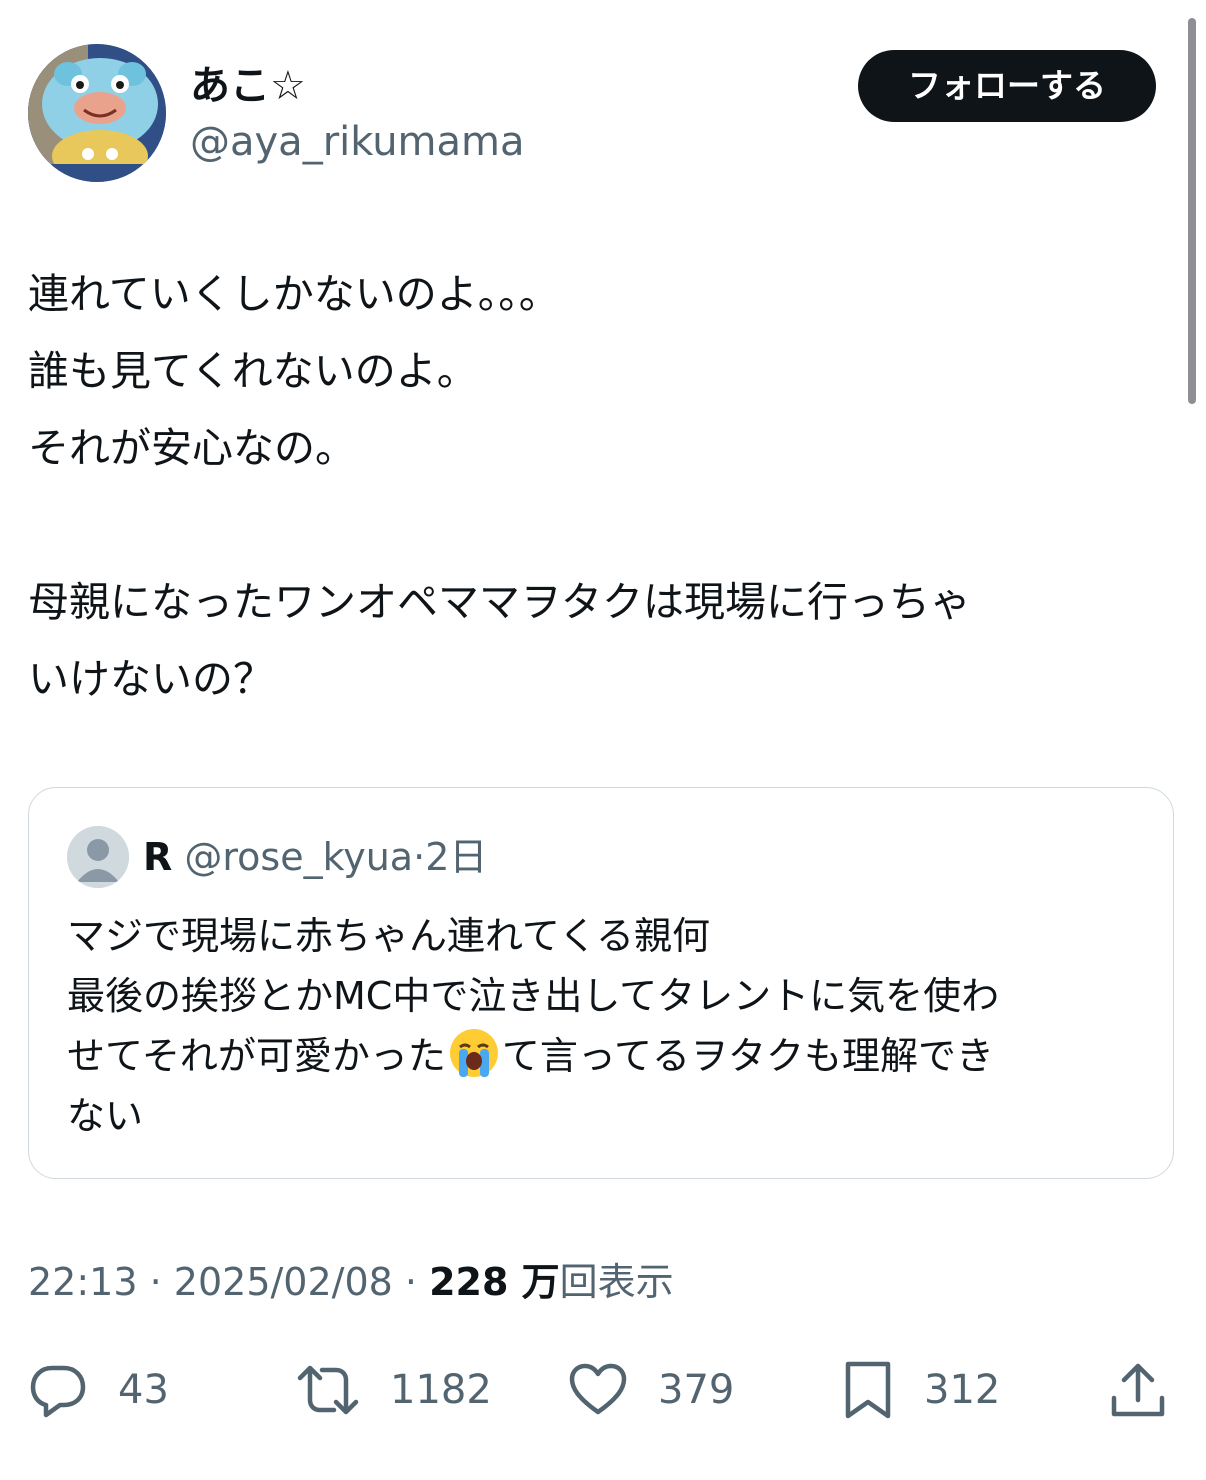 Image resolution: width=1206 pixels, height=1480 pixels. I want to click on tweet-line: いけないの？, so click(151, 679).